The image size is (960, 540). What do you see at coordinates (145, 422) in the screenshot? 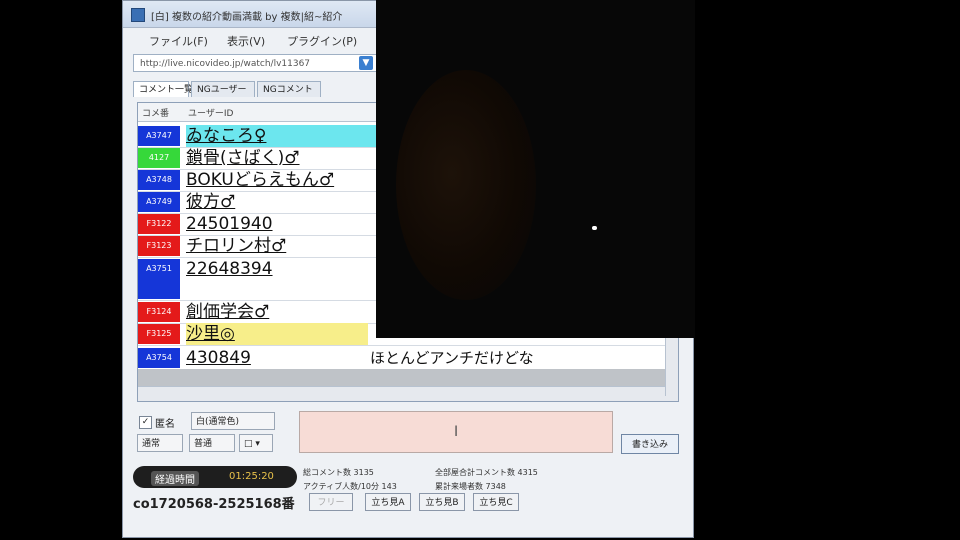
I see `anonymous-checkbox: ✓` at bounding box center [145, 422].